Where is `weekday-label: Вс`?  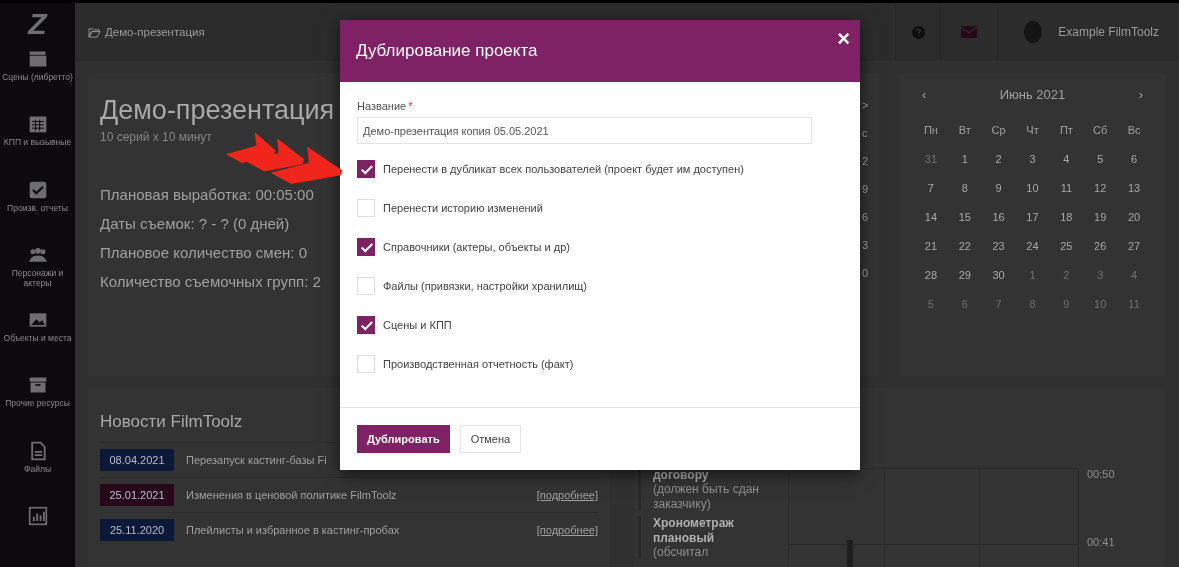
weekday-label: Вс is located at coordinates (1134, 130).